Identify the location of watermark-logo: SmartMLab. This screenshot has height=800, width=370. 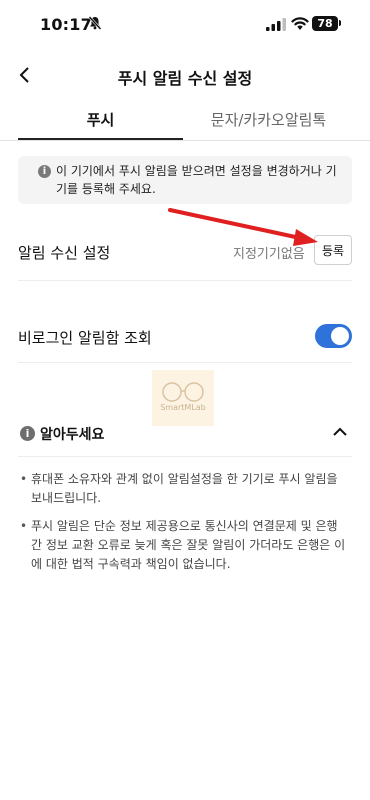
(183, 398).